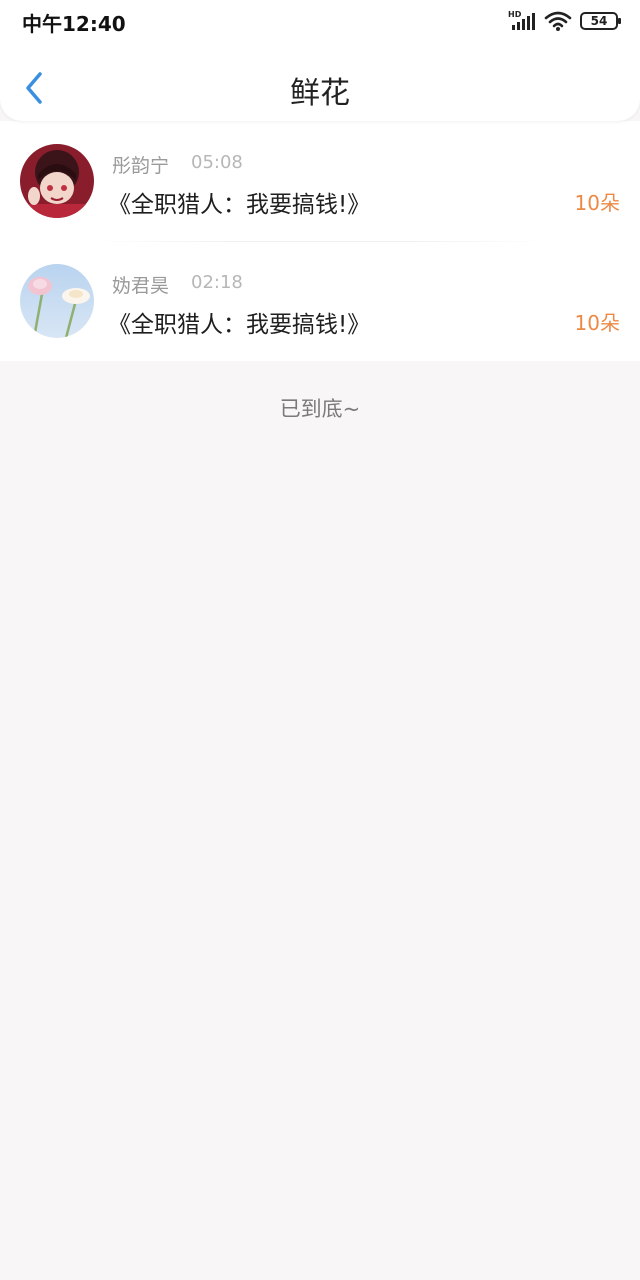 This screenshot has width=640, height=1280. I want to click on network-type-label: HD, so click(515, 14).